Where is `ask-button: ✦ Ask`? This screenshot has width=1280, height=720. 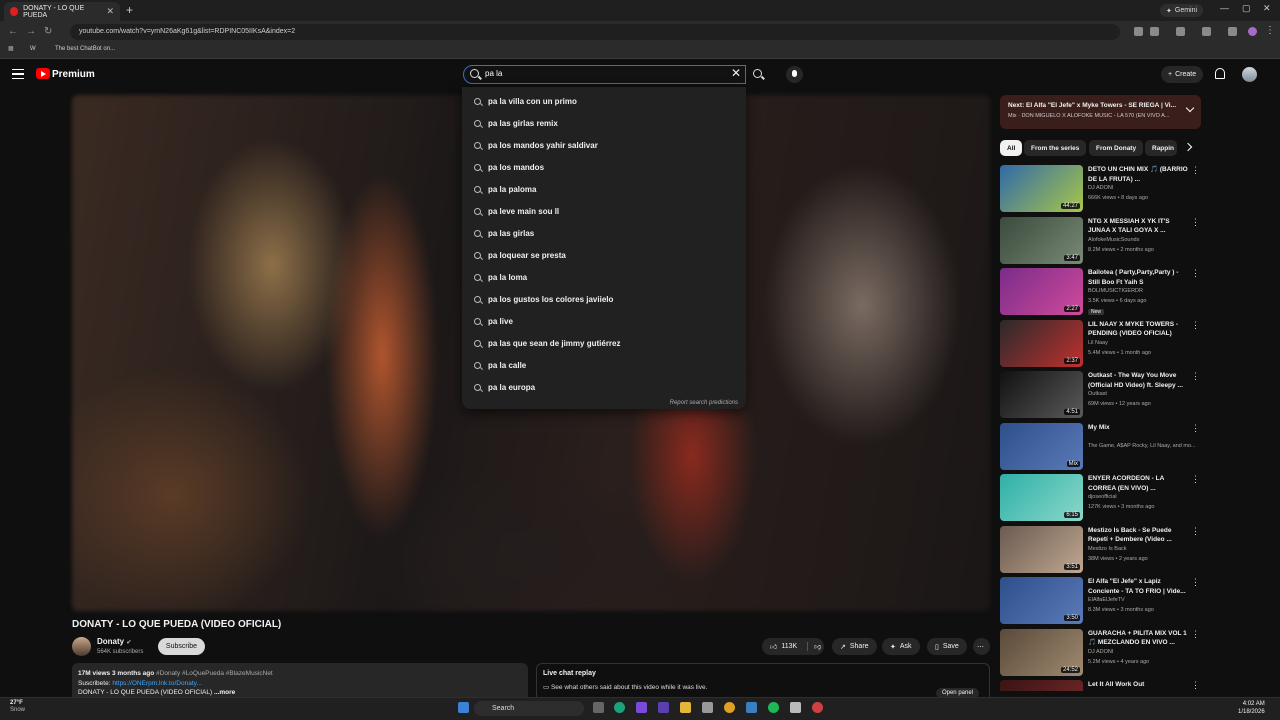
ask-button: ✦ Ask is located at coordinates (901, 646).